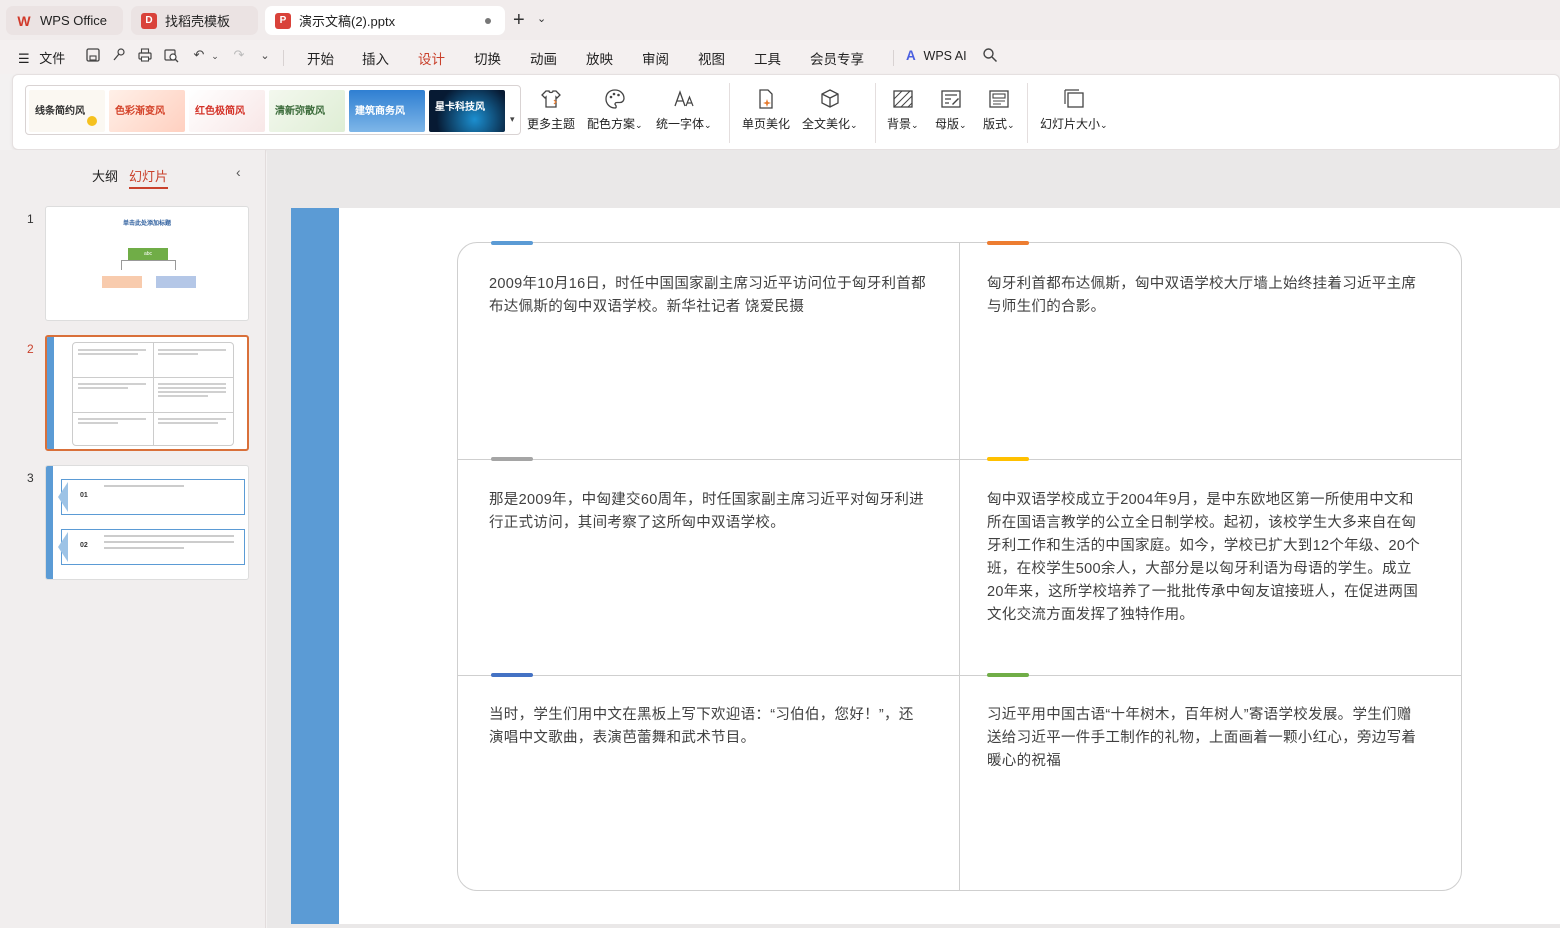 The height and width of the screenshot is (928, 1560). I want to click on slide2-grid, so click(153, 394).